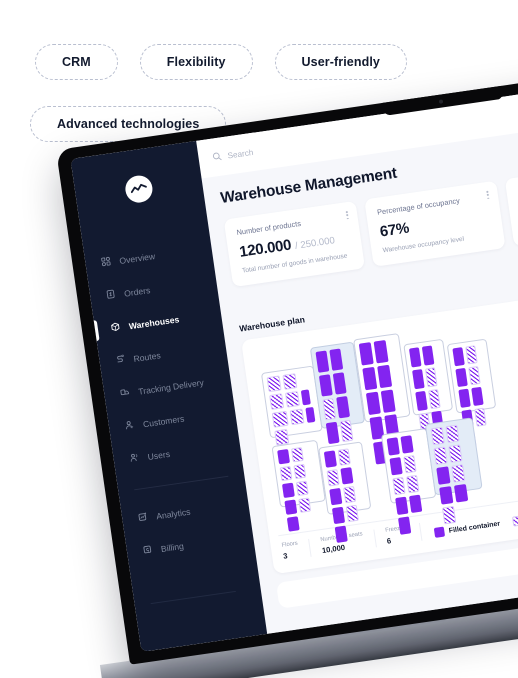 Image resolution: width=518 pixels, height=678 pixels. What do you see at coordinates (515, 521) in the screenshot?
I see `legend-swatch-free-icon` at bounding box center [515, 521].